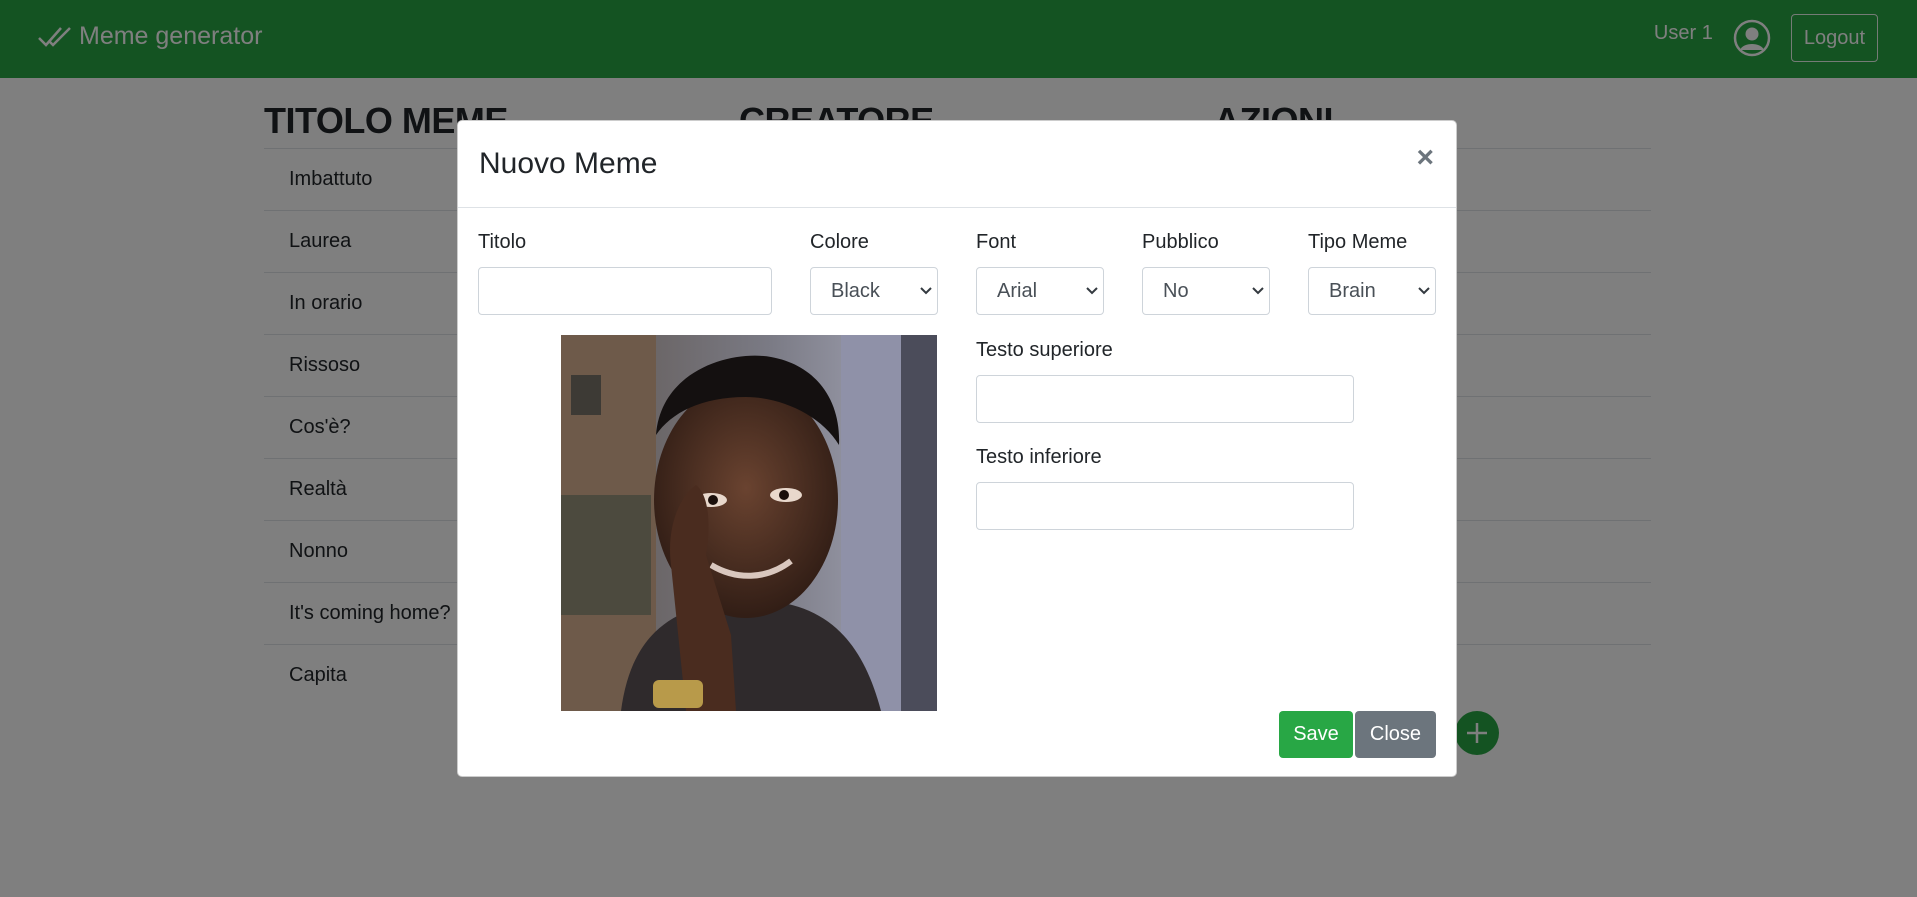 This screenshot has width=1917, height=897. I want to click on testo-inferiore-input, so click(1165, 506).